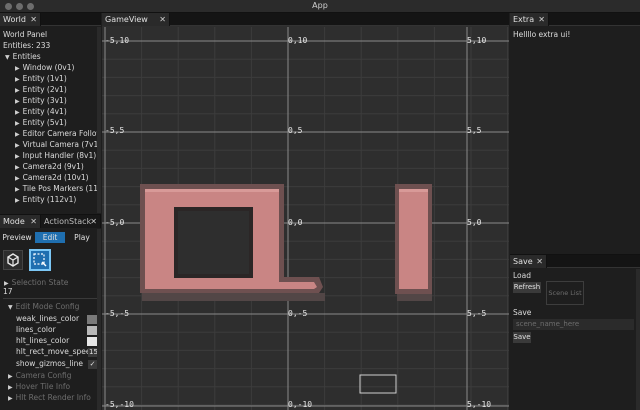 This screenshot has height=410, width=640. Describe the element at coordinates (44, 100) in the screenshot. I see `tree-item-label: Entity (3v1)` at that location.